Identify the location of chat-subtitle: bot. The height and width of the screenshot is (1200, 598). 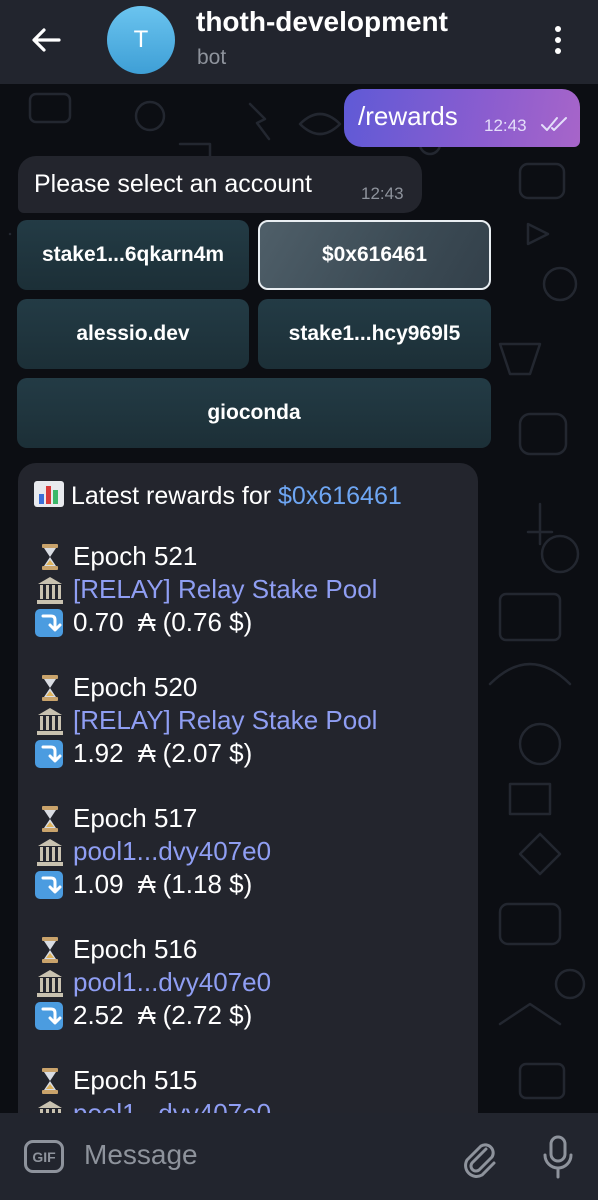
(212, 57).